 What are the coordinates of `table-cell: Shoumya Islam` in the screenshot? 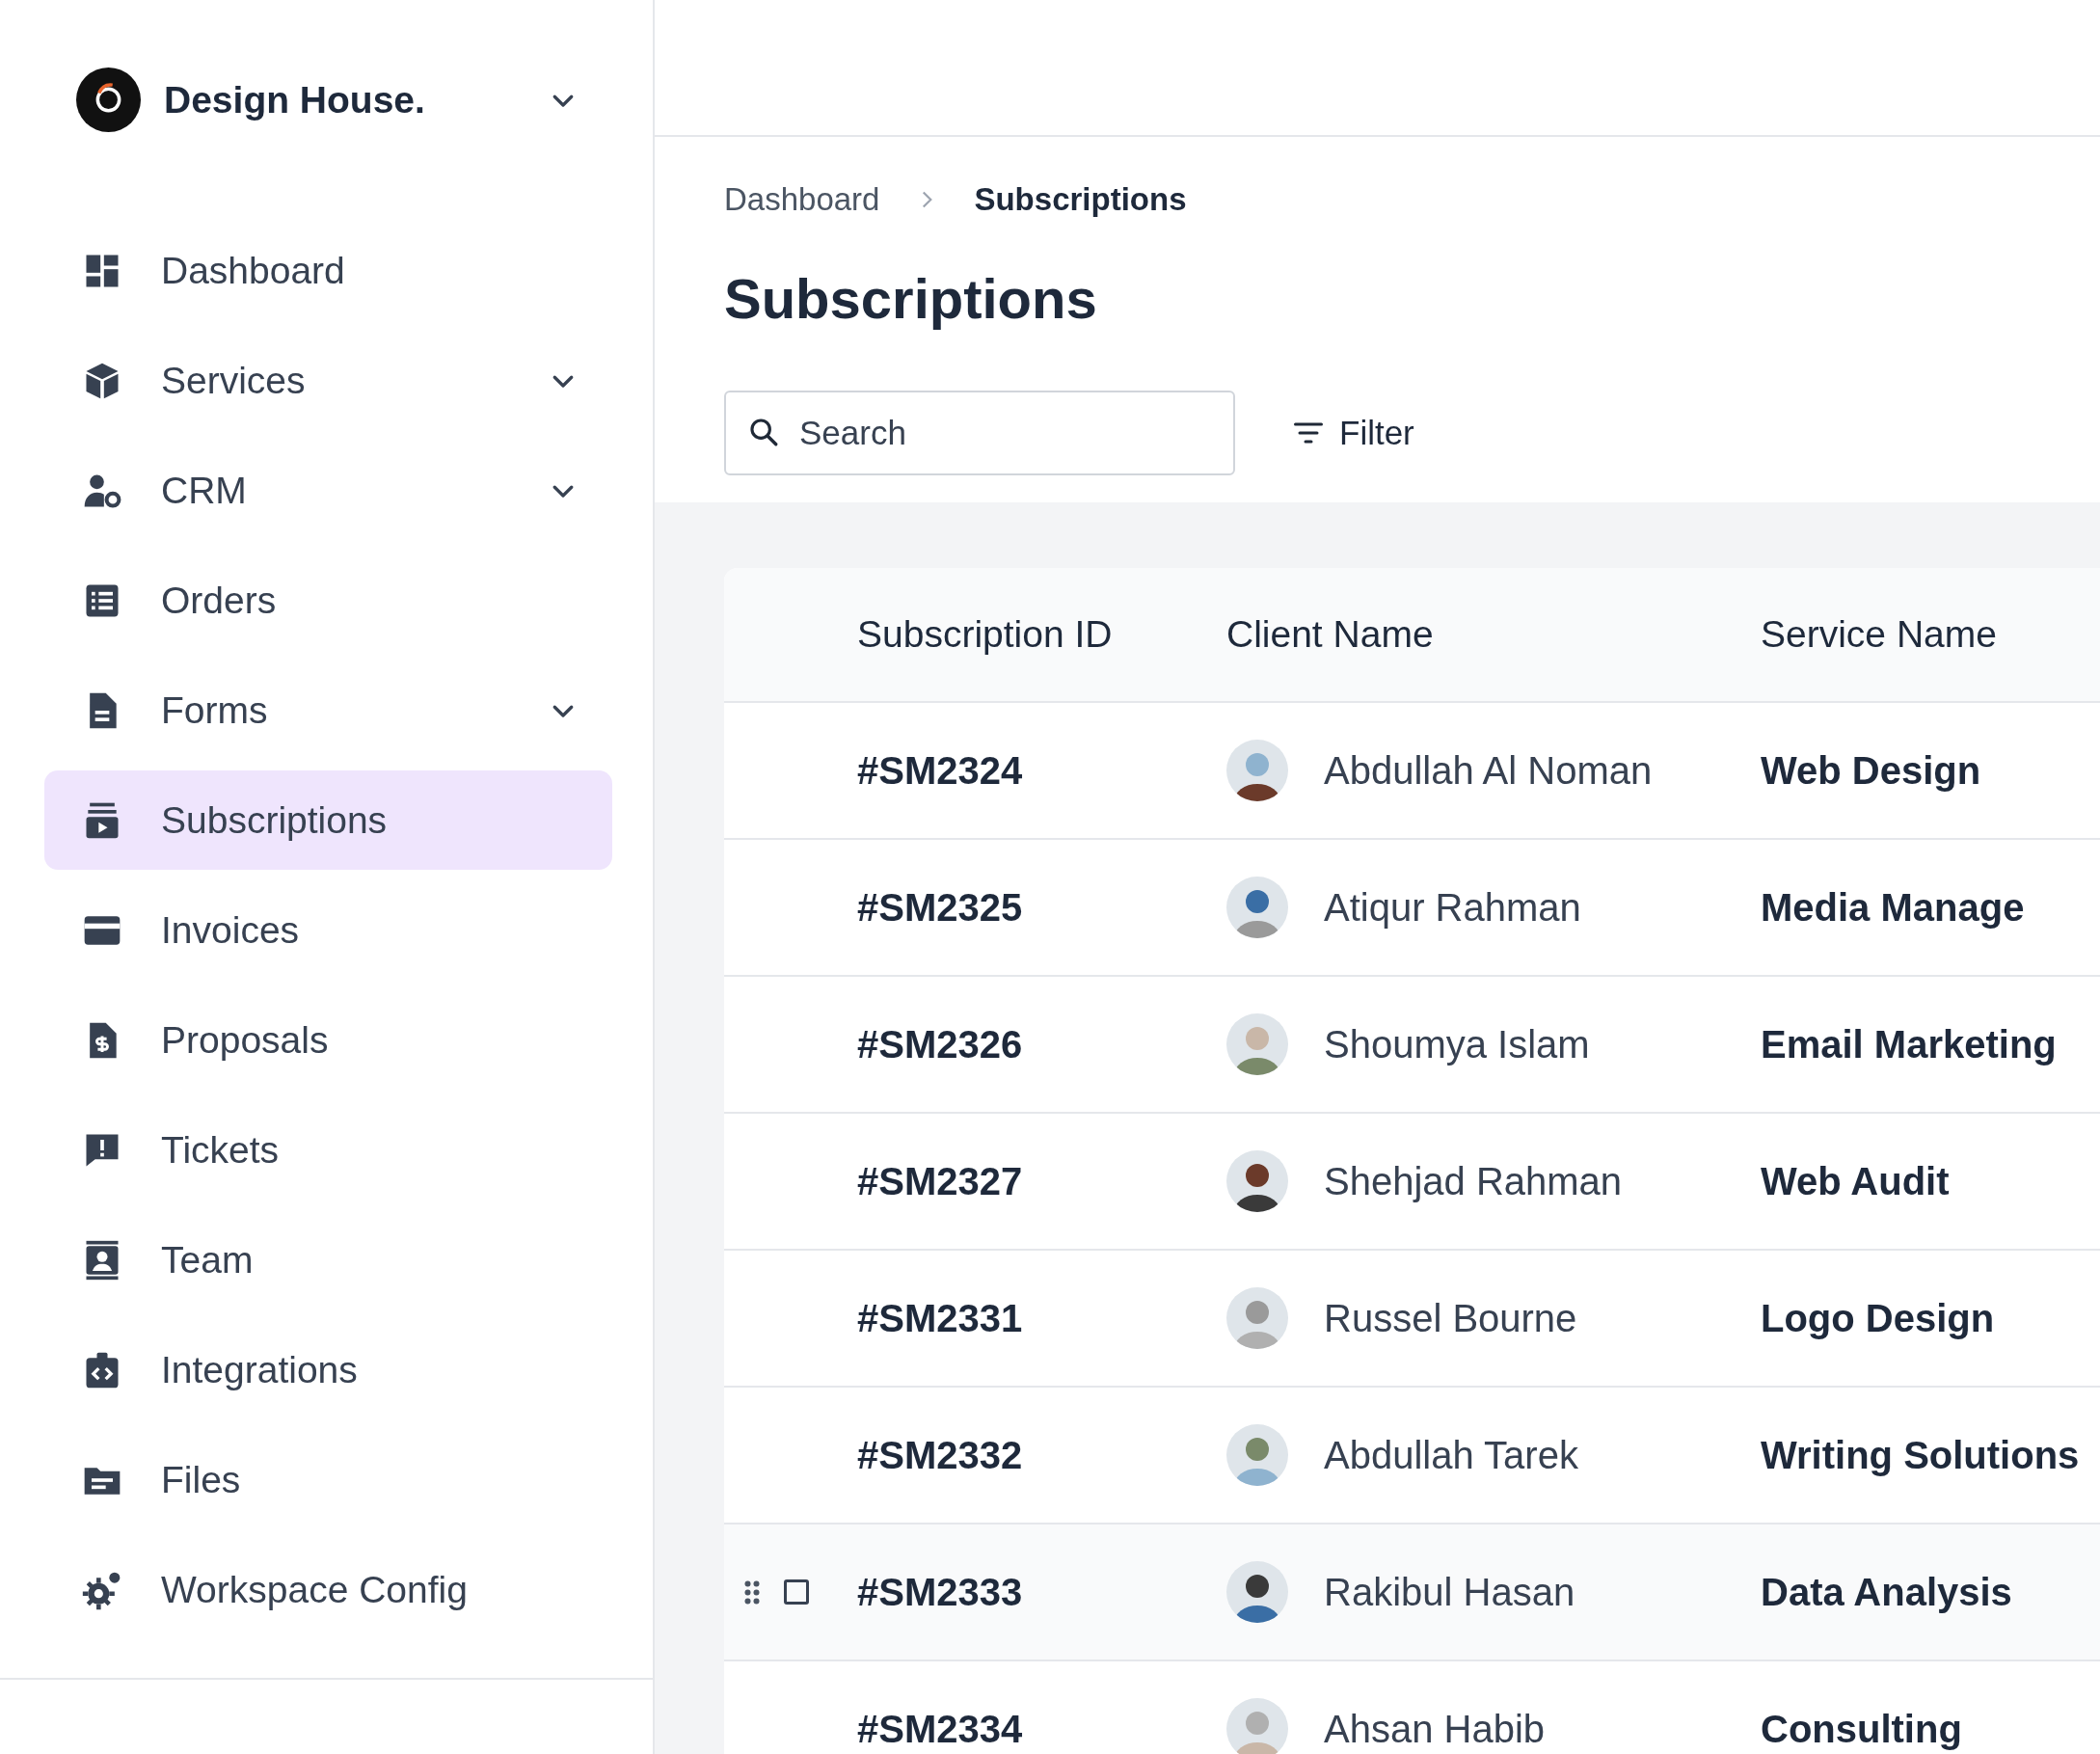 It's located at (1457, 1044).